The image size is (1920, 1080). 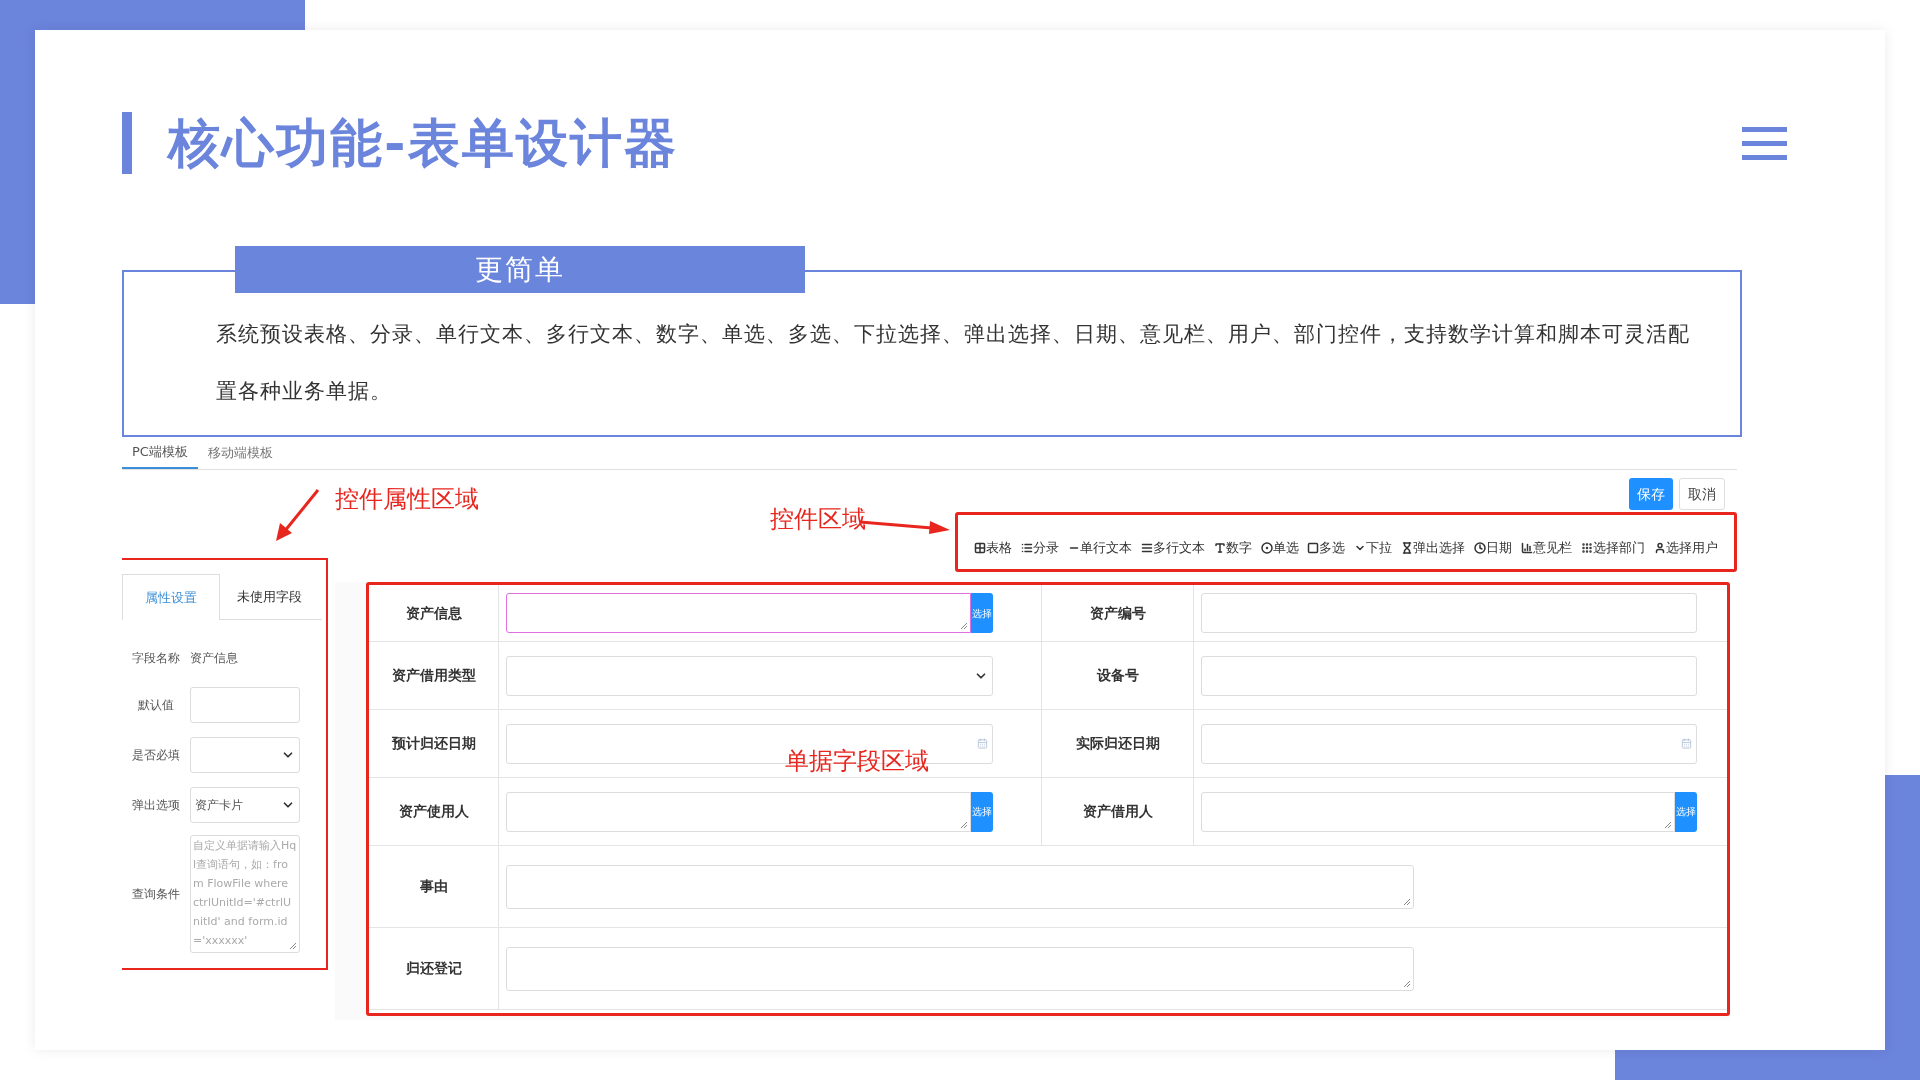 What do you see at coordinates (433, 886) in the screenshot?
I see `form-label: 事由` at bounding box center [433, 886].